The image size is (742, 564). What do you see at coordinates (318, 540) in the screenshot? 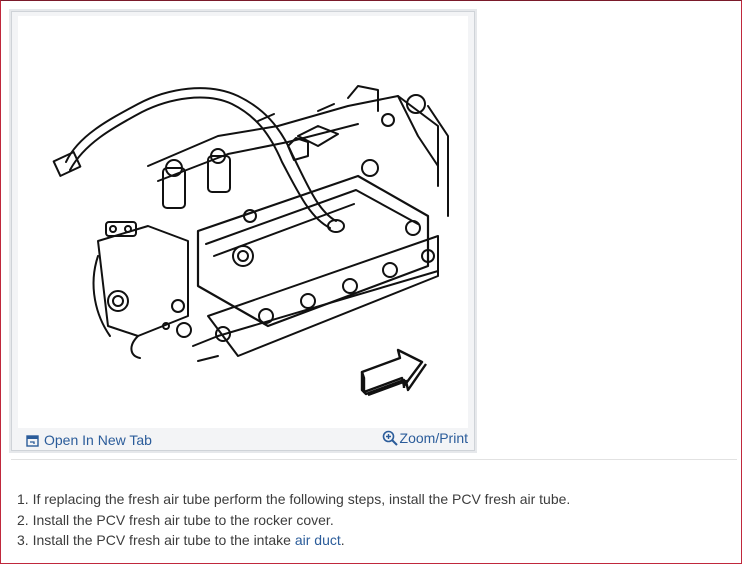
I see `air-duct-link: air duct` at bounding box center [318, 540].